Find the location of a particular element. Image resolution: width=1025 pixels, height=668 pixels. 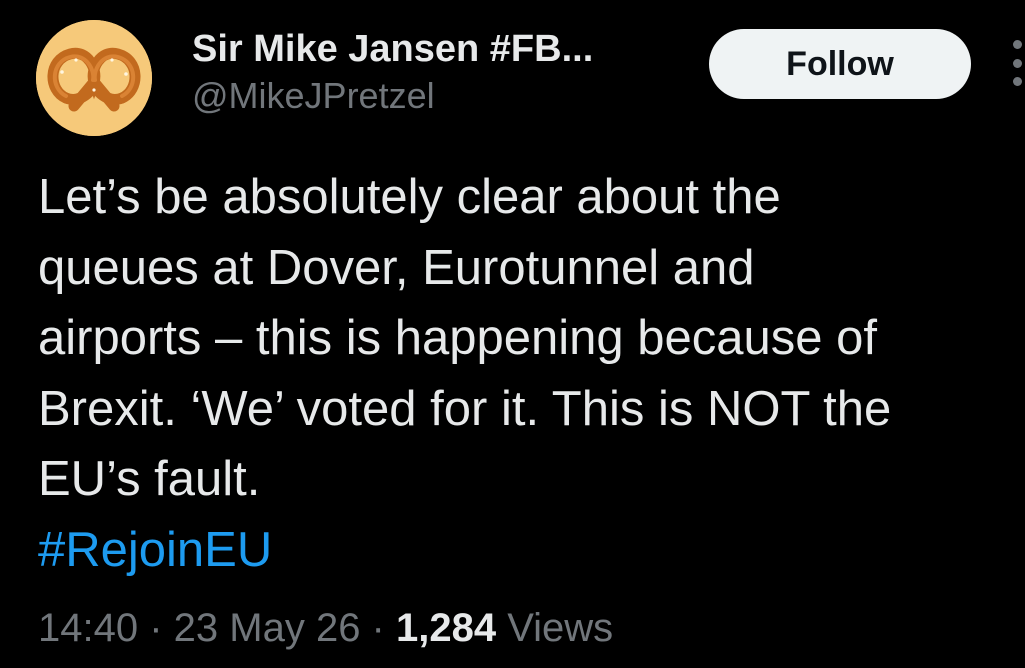

hashtag-link: #RejoinEU is located at coordinates (525, 550).